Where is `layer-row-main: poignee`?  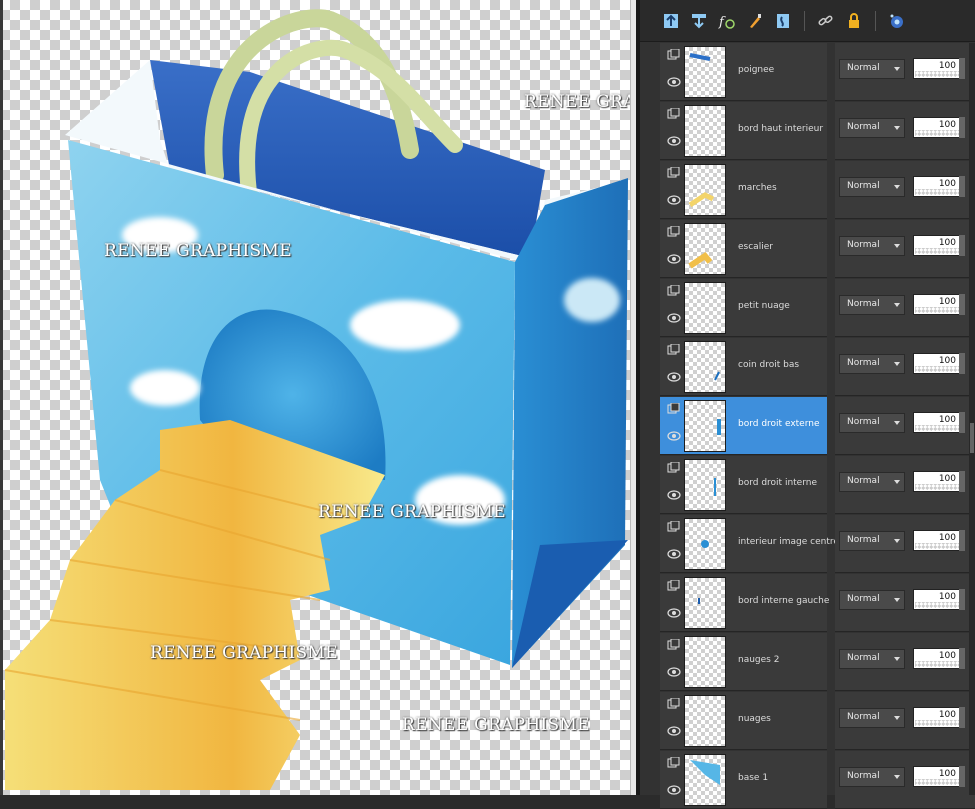 layer-row-main: poignee is located at coordinates (743, 72).